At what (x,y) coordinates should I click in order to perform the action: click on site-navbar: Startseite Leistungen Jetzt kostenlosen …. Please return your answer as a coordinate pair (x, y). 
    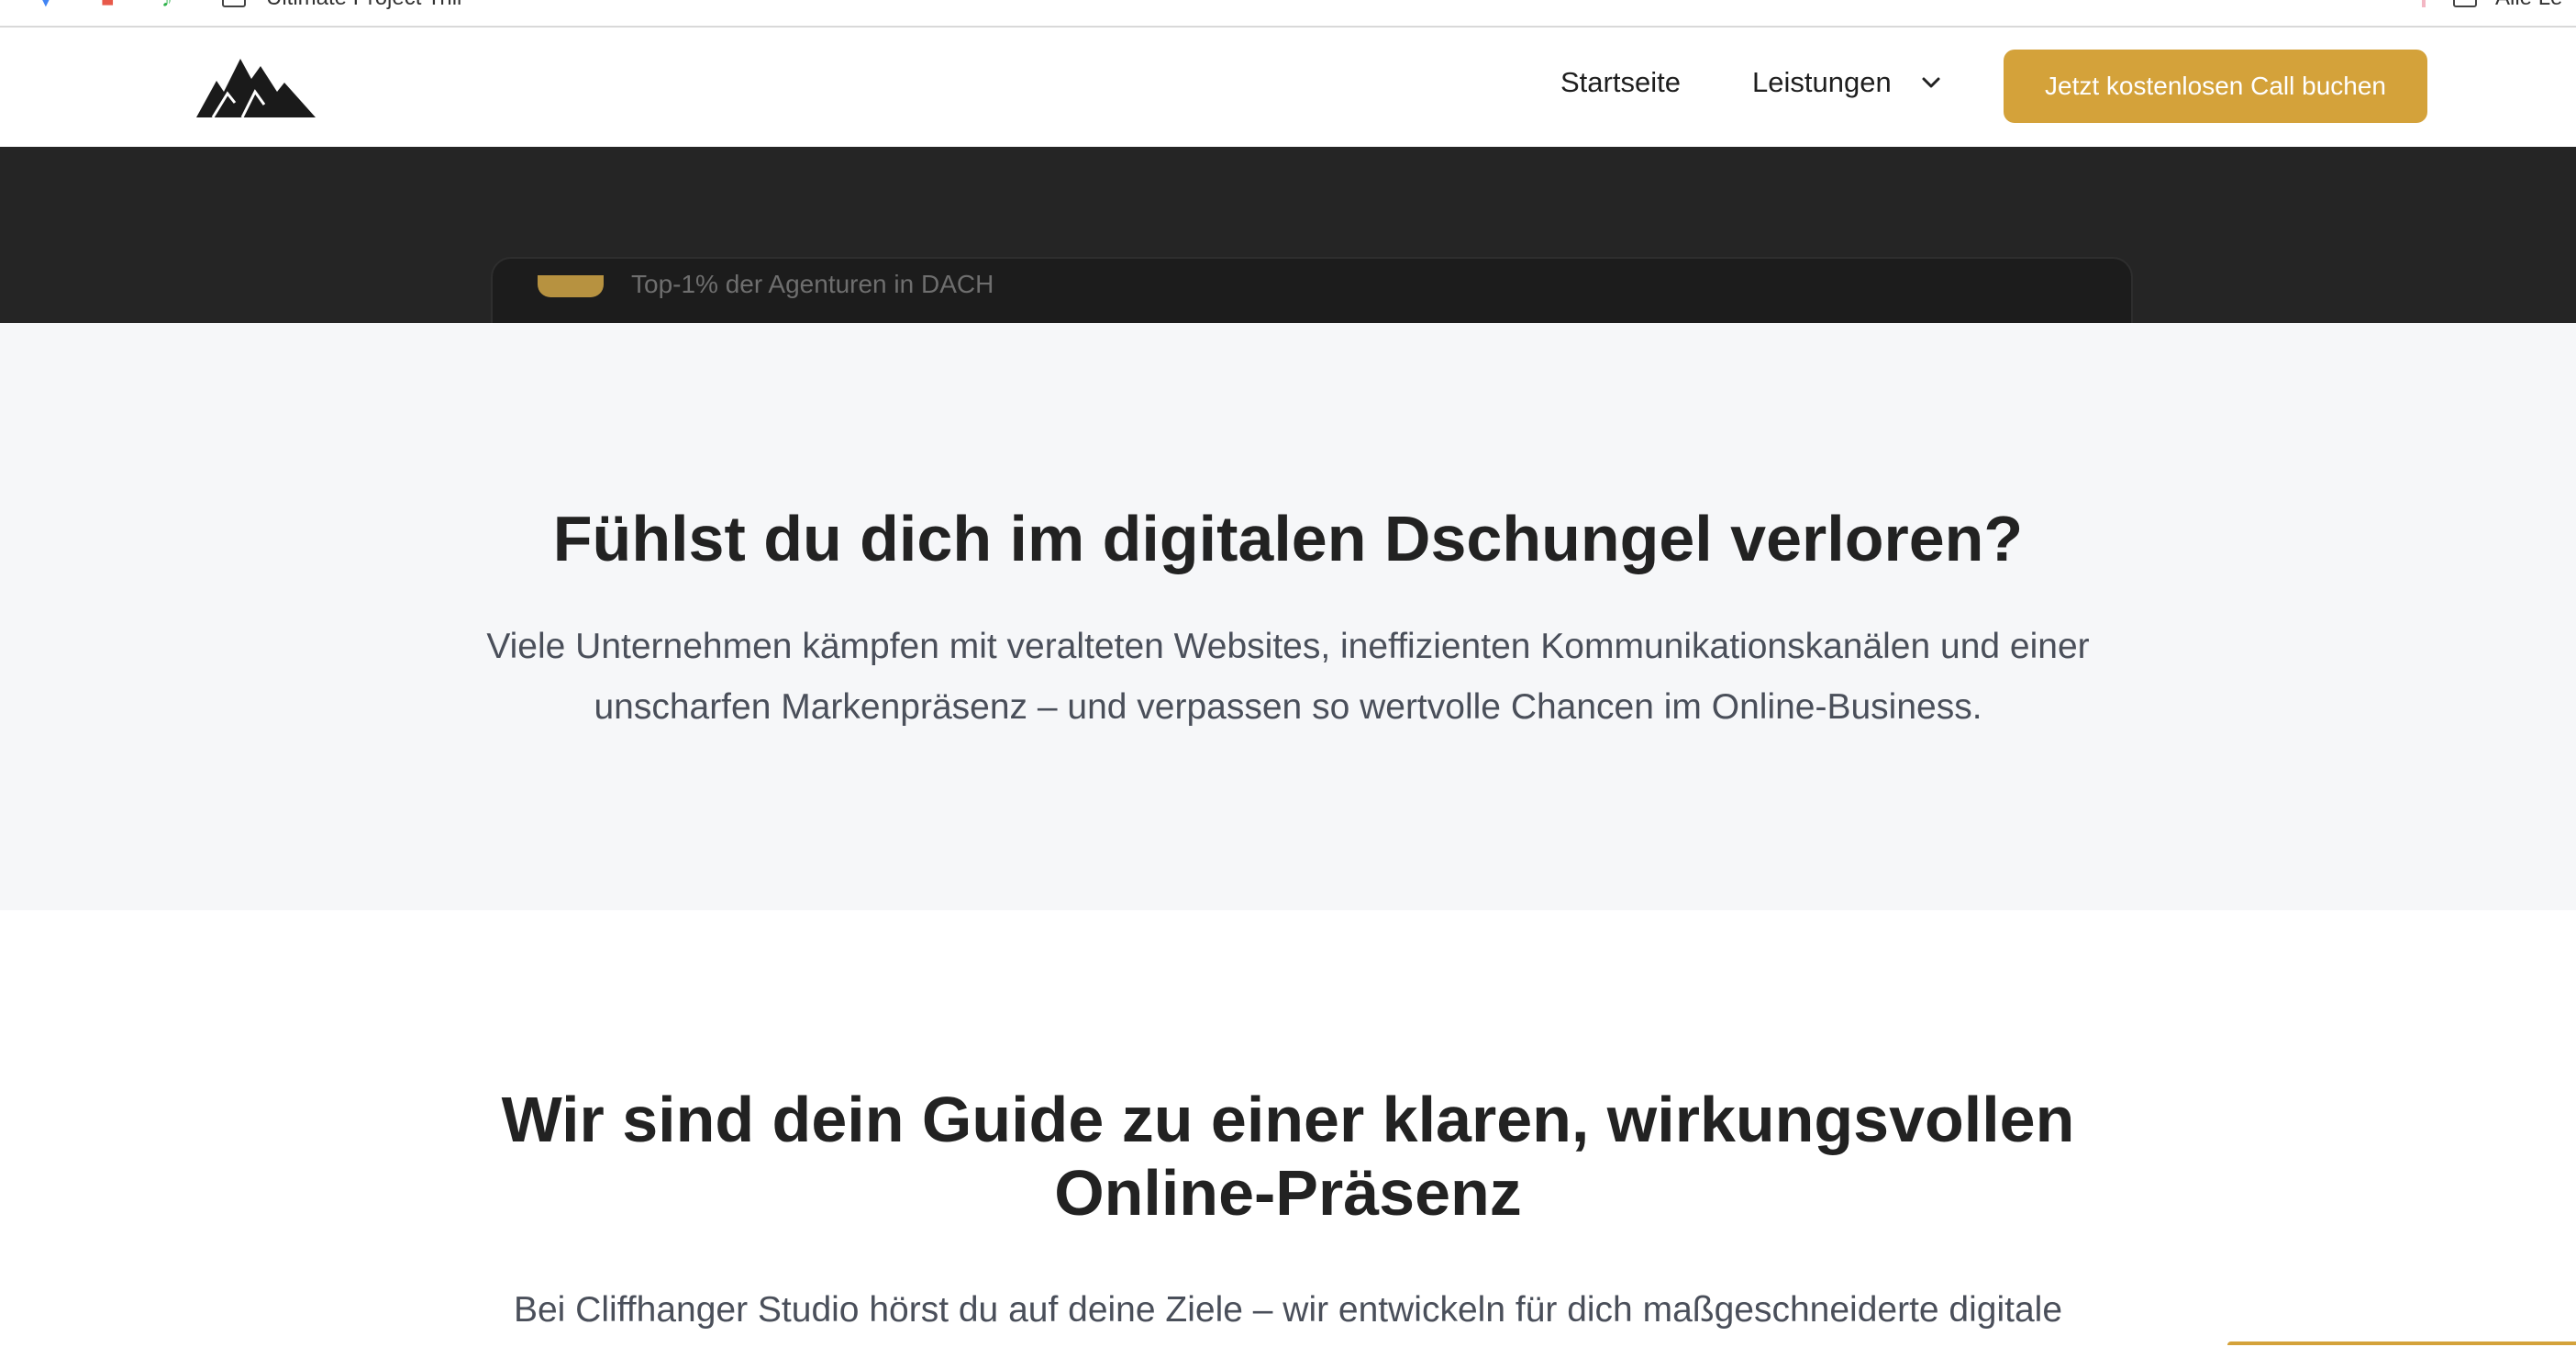
    Looking at the image, I should click on (1288, 87).